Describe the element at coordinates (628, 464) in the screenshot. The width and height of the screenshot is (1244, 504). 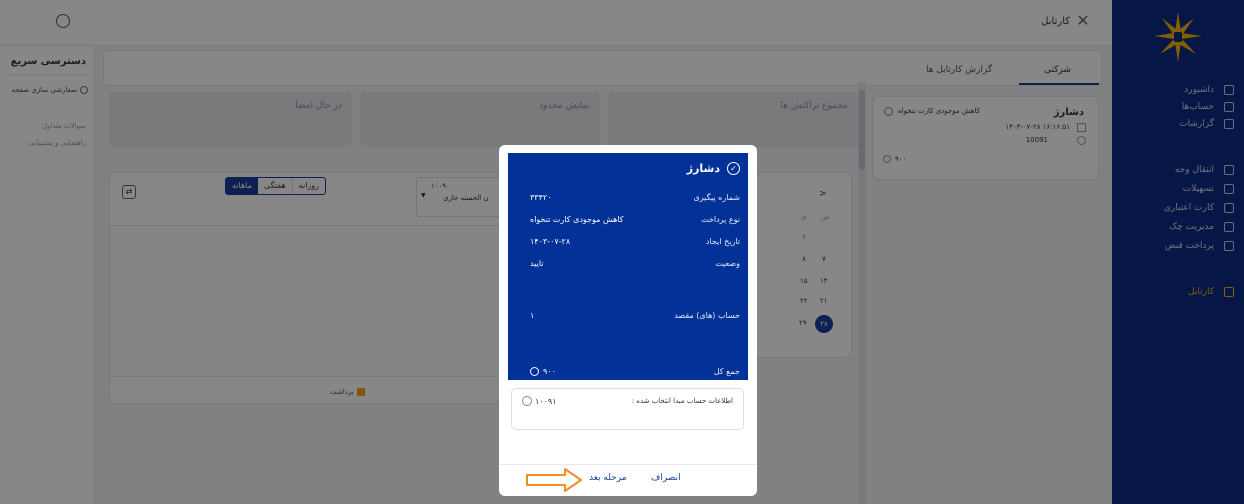
I see `modal-footer-divider` at that location.